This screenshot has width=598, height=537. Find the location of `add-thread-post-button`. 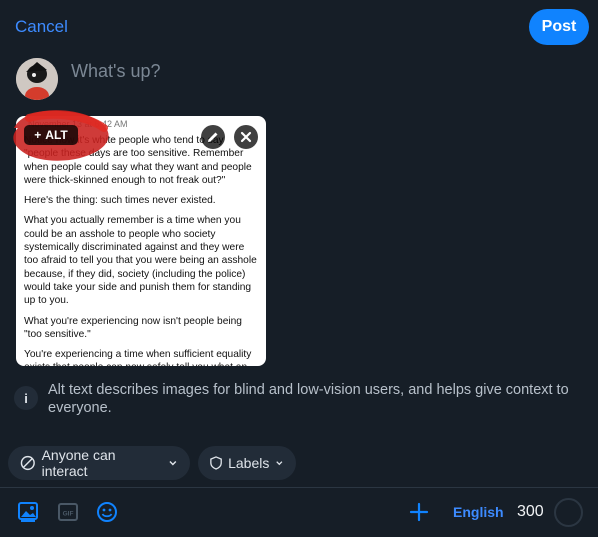

add-thread-post-button is located at coordinates (419, 512).